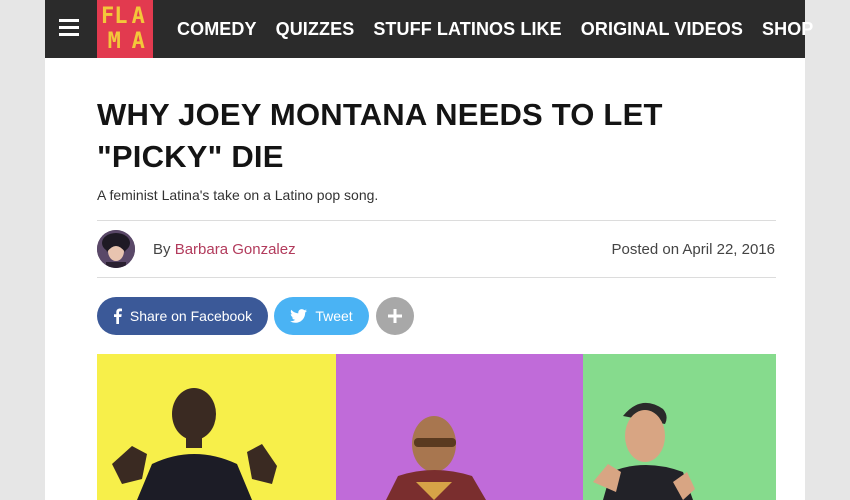  I want to click on posted-date: Posted on April 22, 2016, so click(693, 249).